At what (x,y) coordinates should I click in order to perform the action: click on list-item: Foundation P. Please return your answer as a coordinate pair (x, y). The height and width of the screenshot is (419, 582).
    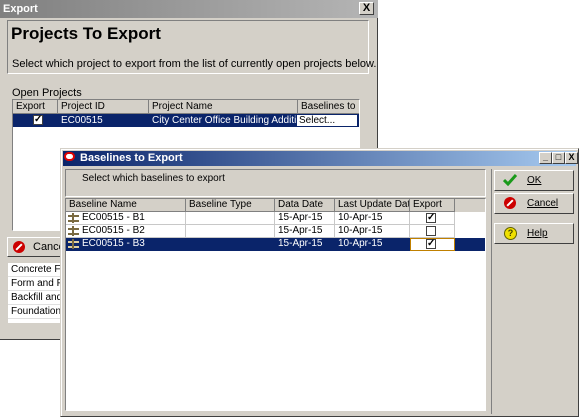
    Looking at the image, I should click on (35, 312).